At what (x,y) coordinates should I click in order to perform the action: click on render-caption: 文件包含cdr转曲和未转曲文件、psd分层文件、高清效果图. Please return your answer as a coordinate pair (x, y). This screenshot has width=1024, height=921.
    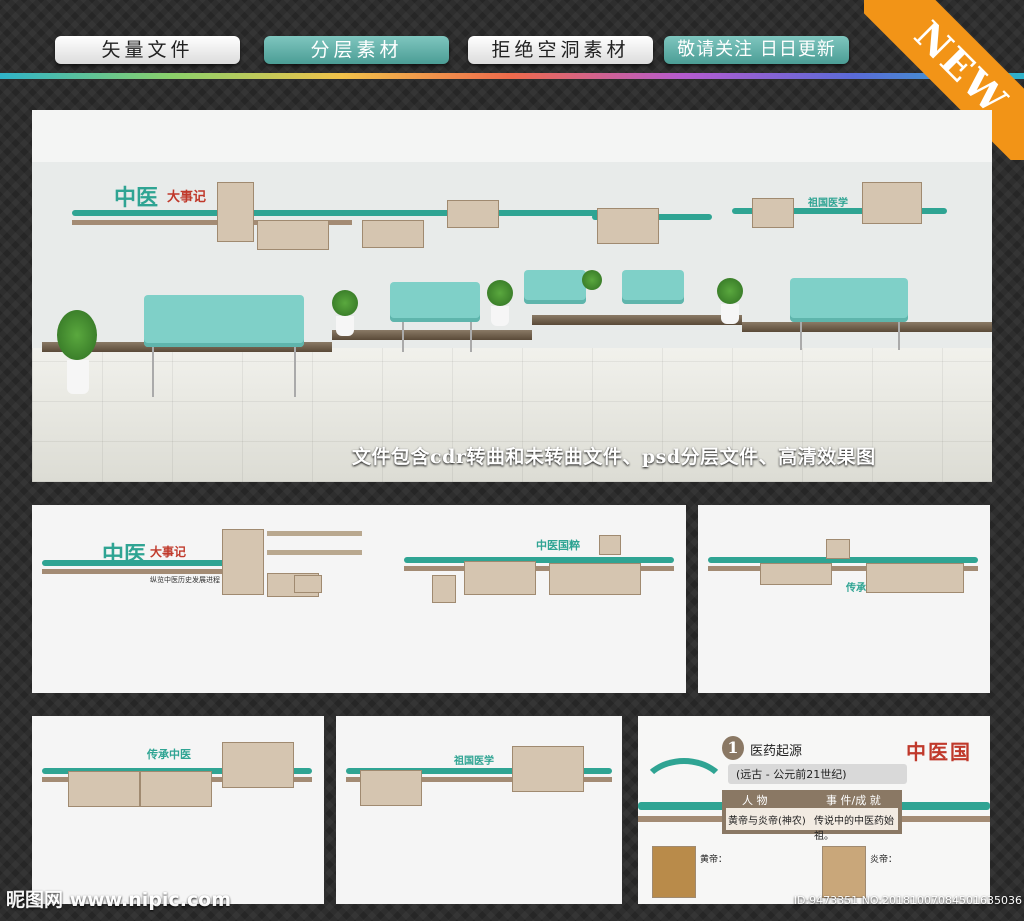
    Looking at the image, I should click on (614, 457).